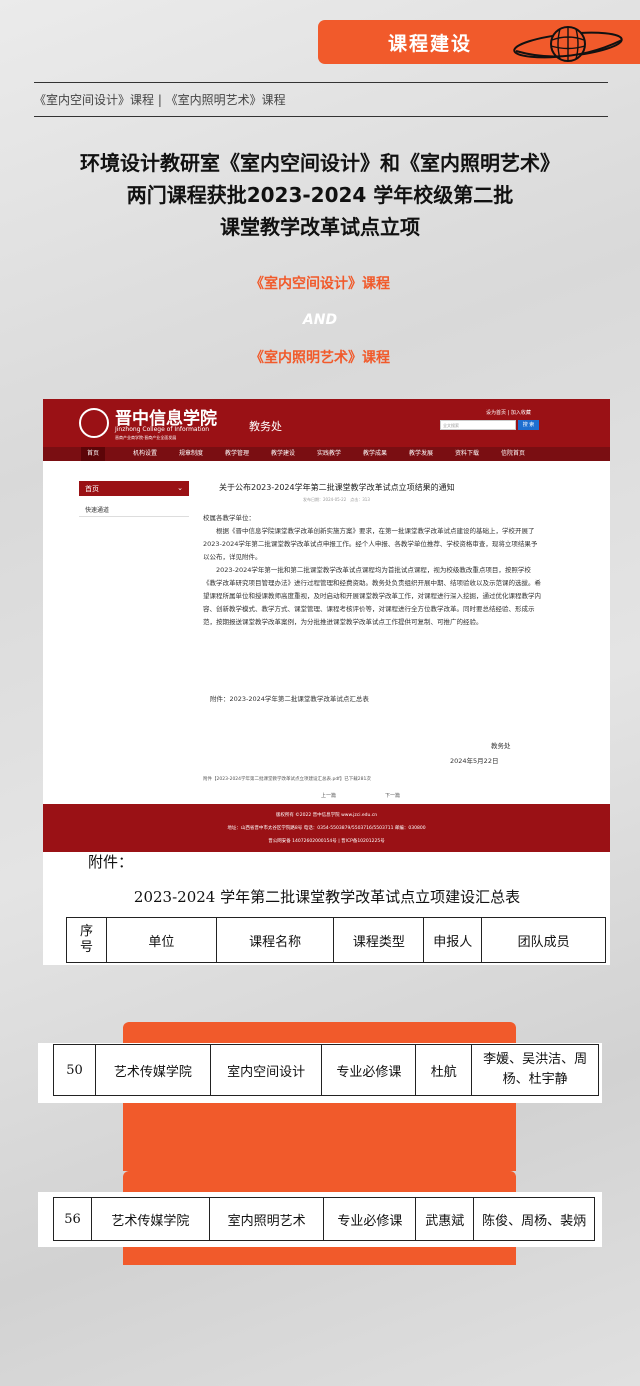 The height and width of the screenshot is (1386, 640). Describe the element at coordinates (543, 940) in the screenshot. I see `column-header-team: 团队成员` at that location.